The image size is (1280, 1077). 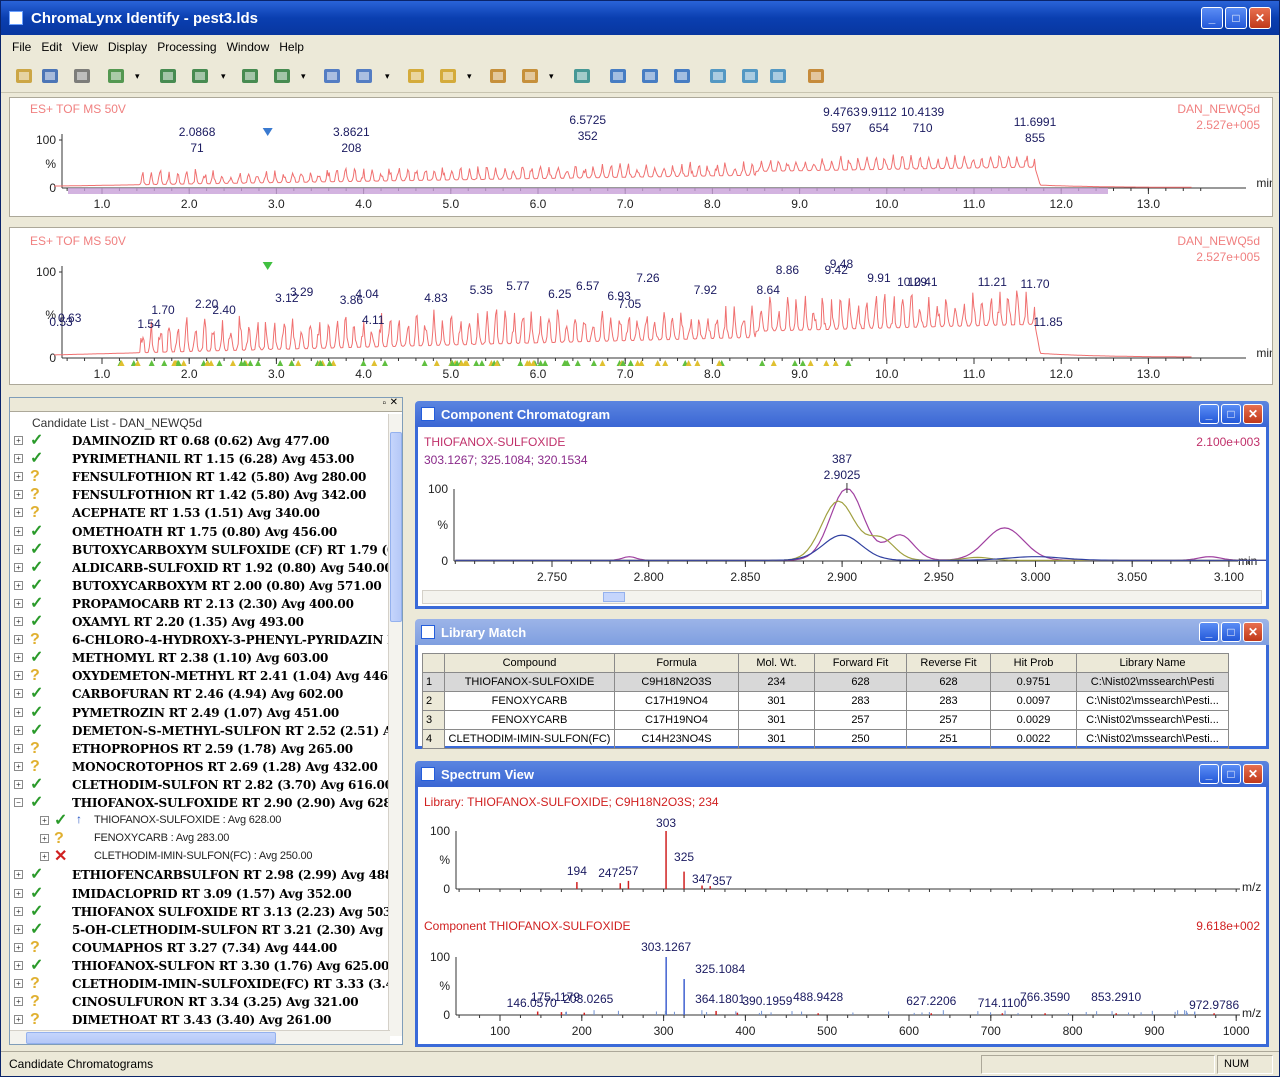 What do you see at coordinates (1260, 18) in the screenshot?
I see `close-button: ✕` at bounding box center [1260, 18].